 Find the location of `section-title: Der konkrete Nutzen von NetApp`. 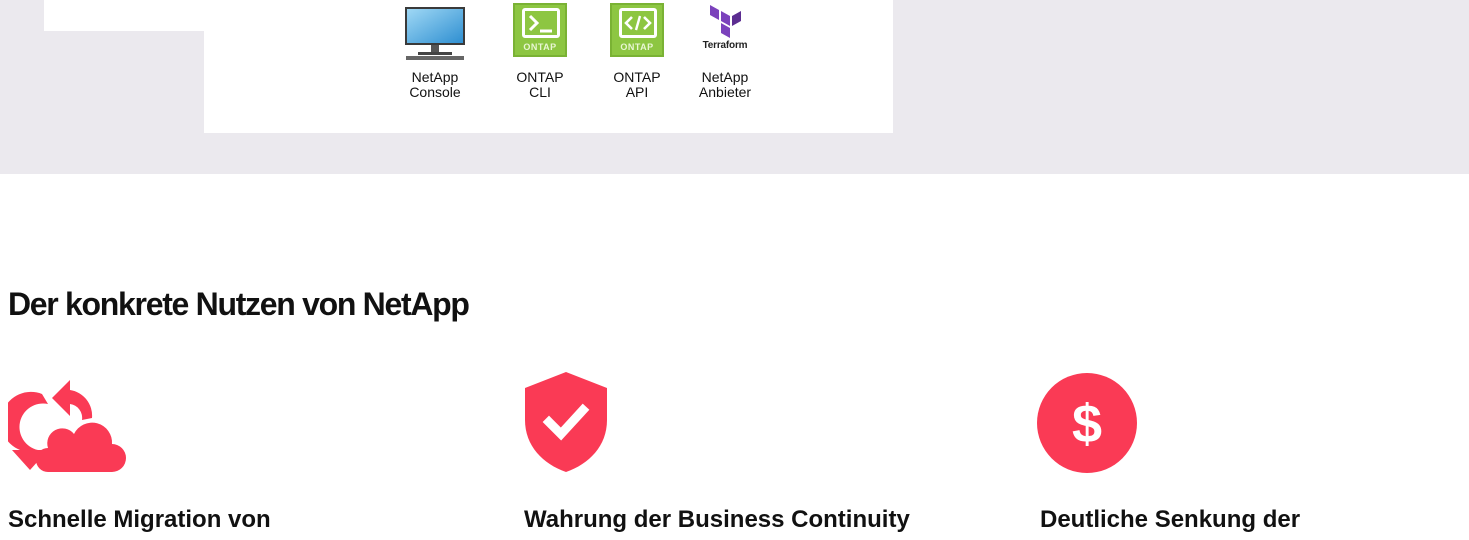

section-title: Der konkrete Nutzen von NetApp is located at coordinates (239, 304).